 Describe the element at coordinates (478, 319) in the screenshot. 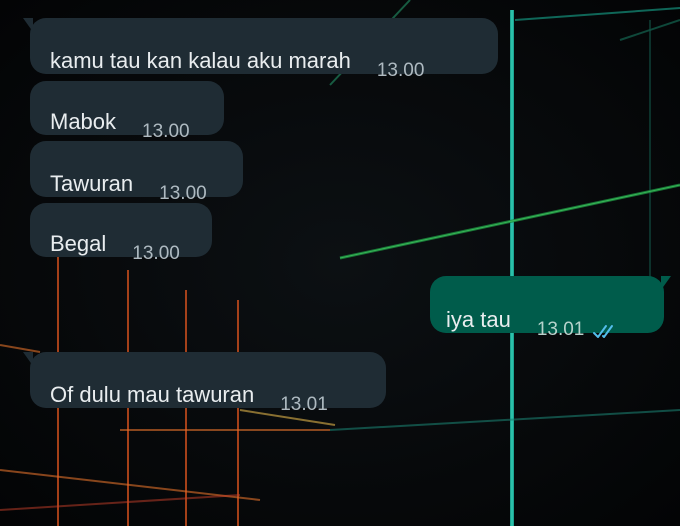

I see `message-text: iya tau` at that location.